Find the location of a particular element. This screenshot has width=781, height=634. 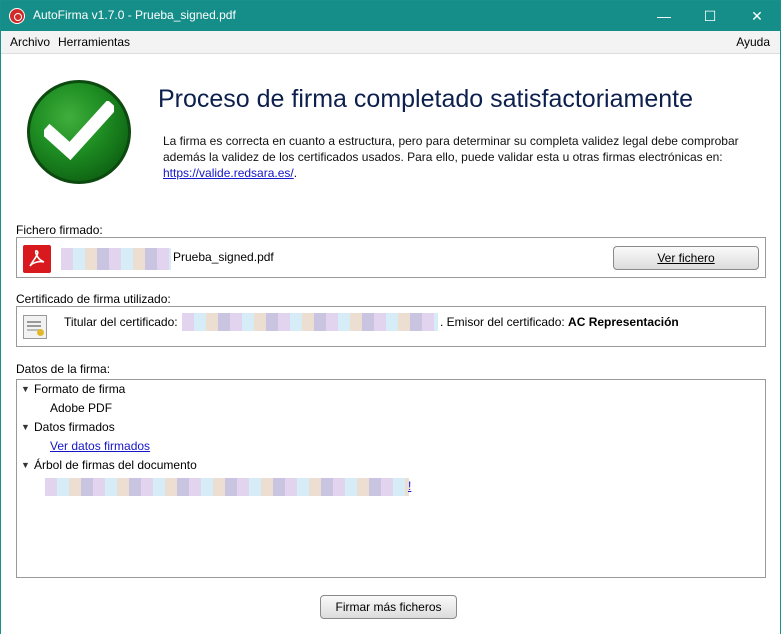

sign-more-files-button: Firmar más ficheros is located at coordinates (388, 607).